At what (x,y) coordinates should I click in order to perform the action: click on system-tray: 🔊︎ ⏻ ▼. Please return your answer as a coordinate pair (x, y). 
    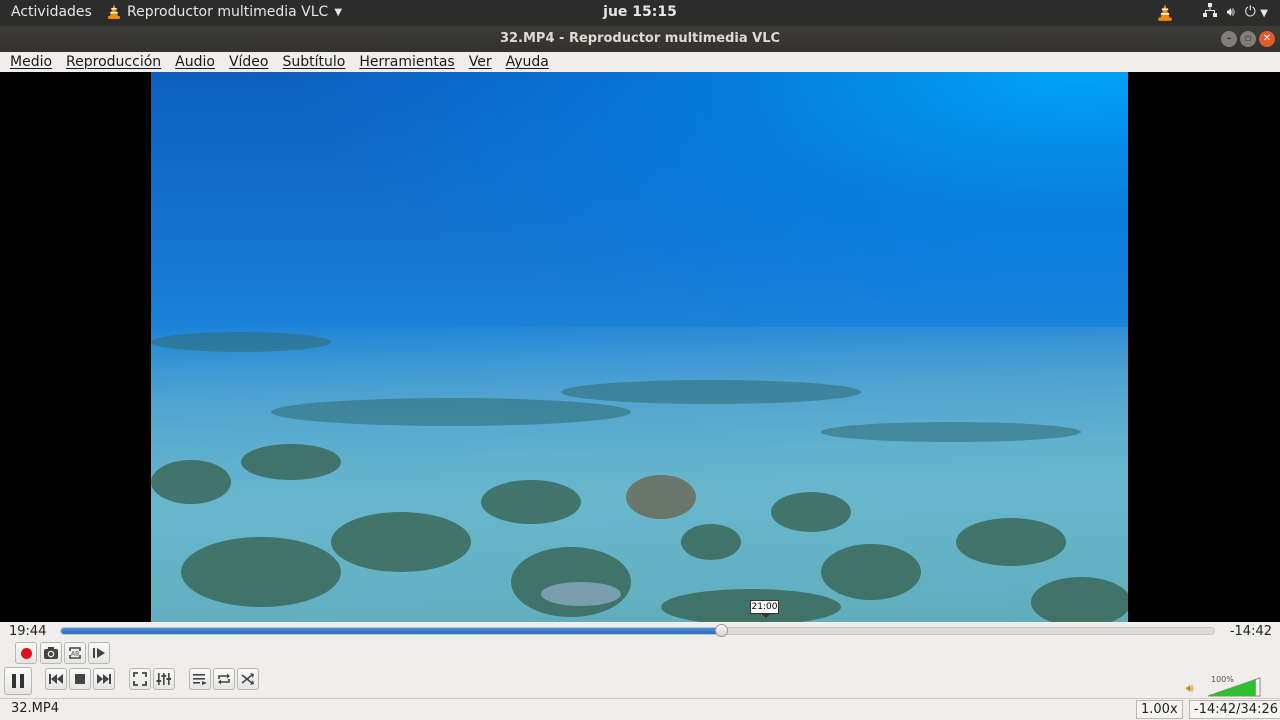
    Looking at the image, I should click on (1212, 12).